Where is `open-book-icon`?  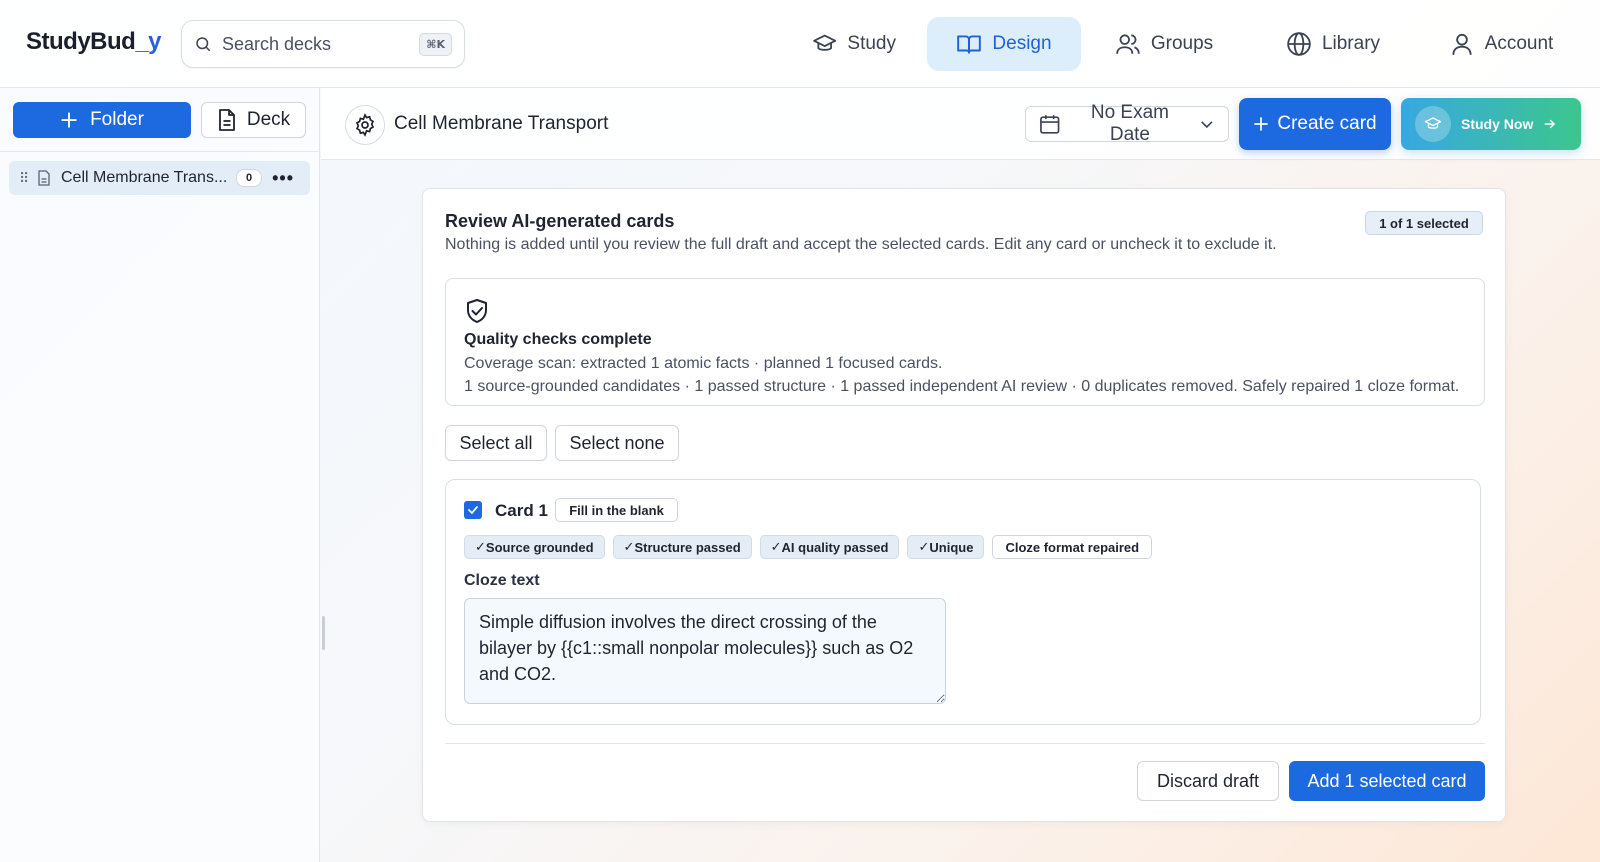 open-book-icon is located at coordinates (969, 44).